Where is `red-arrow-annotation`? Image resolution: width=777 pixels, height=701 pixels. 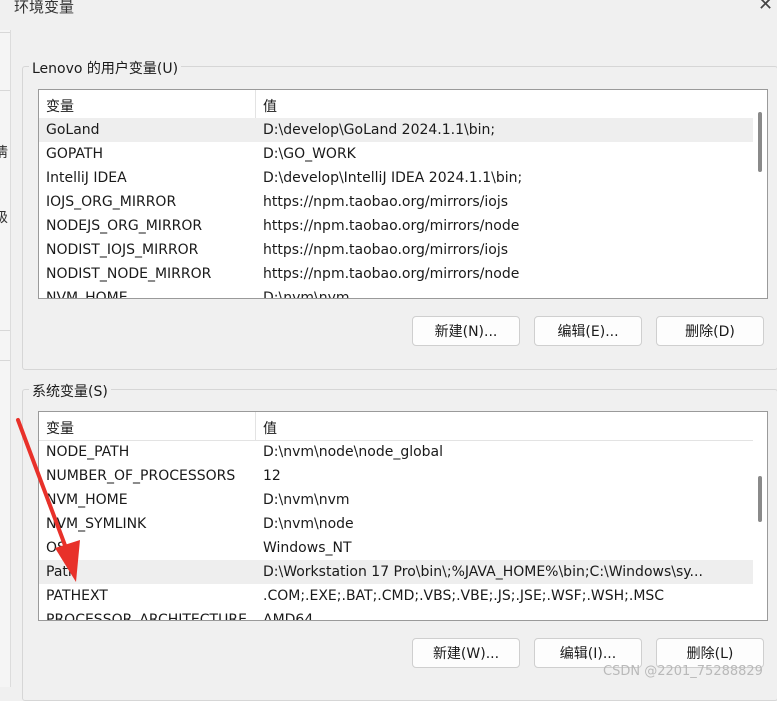 red-arrow-annotation is located at coordinates (48, 500).